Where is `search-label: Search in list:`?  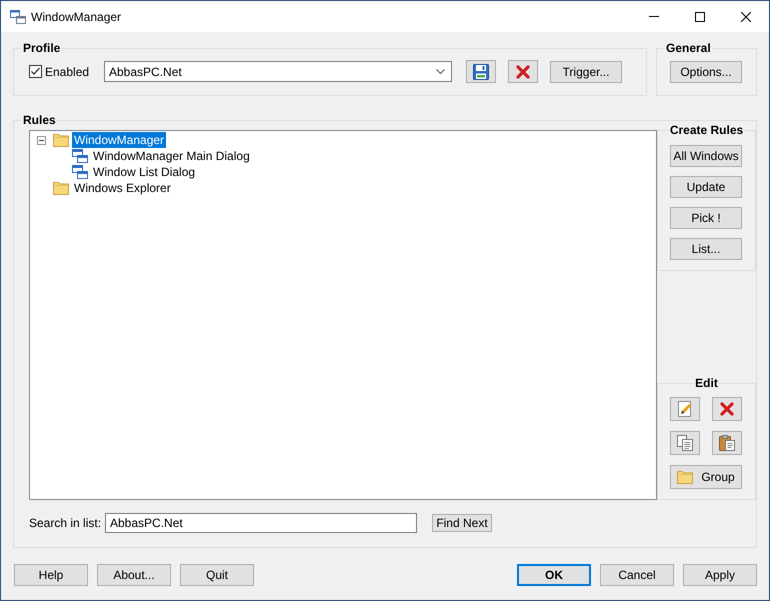
search-label: Search in list: is located at coordinates (65, 523).